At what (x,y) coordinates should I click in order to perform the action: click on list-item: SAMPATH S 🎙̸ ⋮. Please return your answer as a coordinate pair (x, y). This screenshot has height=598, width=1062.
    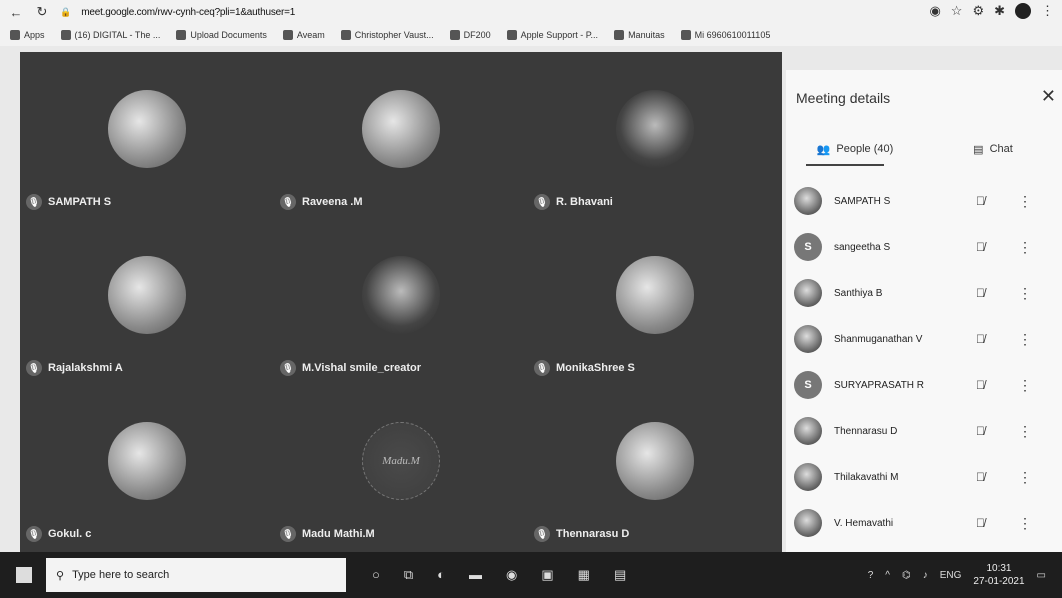
    Looking at the image, I should click on (924, 201).